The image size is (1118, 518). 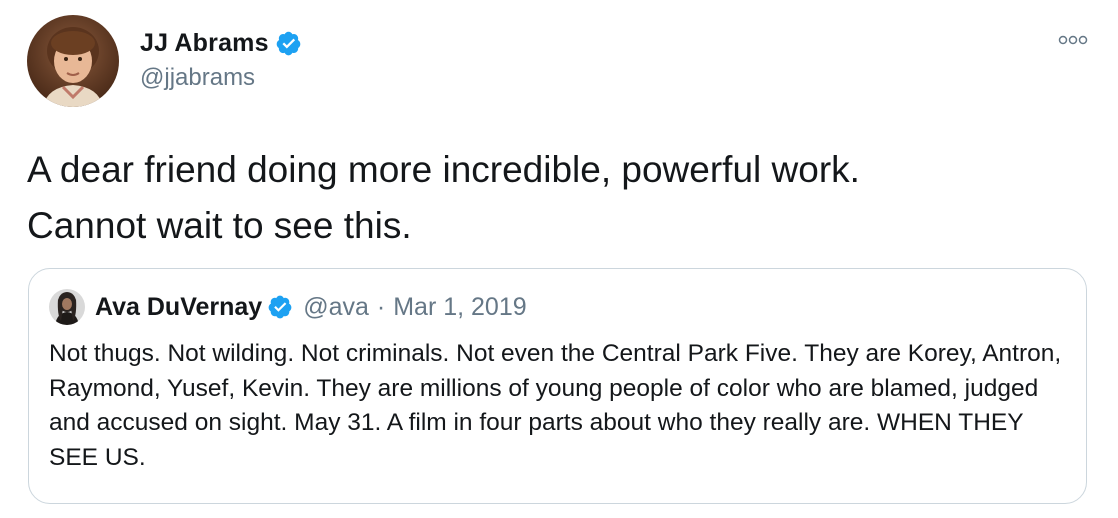 What do you see at coordinates (197, 78) in the screenshot?
I see `author-handle: @jjabrams` at bounding box center [197, 78].